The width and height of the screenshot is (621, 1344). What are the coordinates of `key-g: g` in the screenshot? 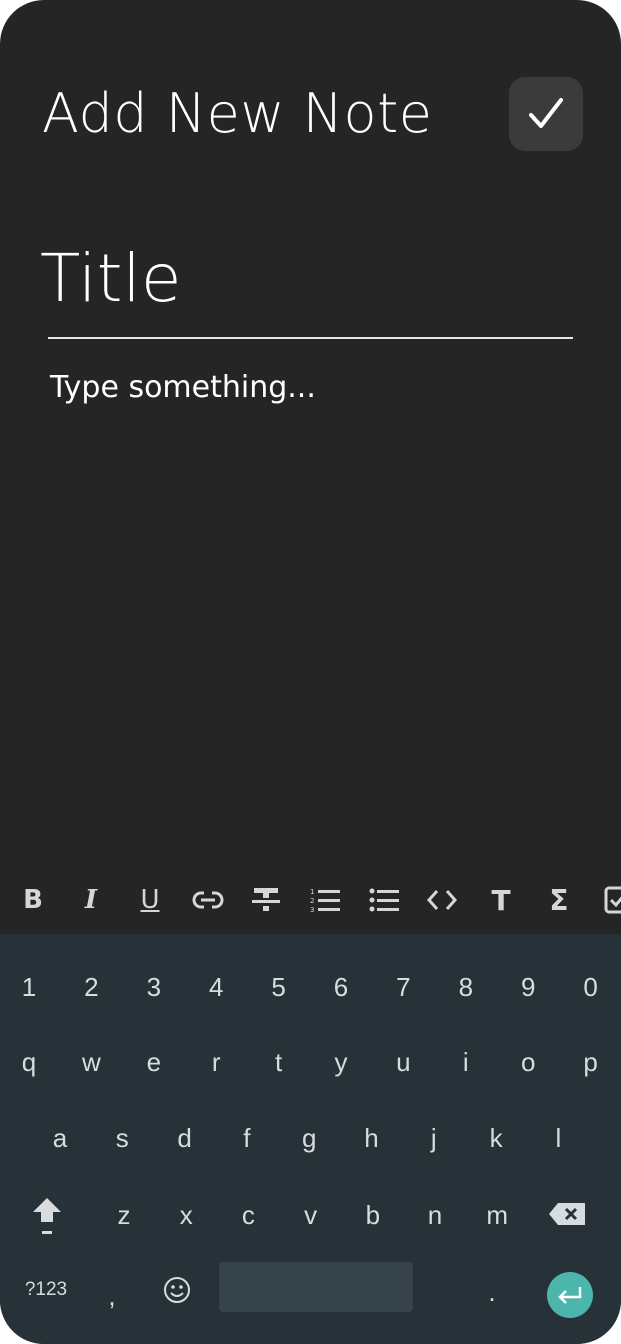 It's located at (309, 1138).